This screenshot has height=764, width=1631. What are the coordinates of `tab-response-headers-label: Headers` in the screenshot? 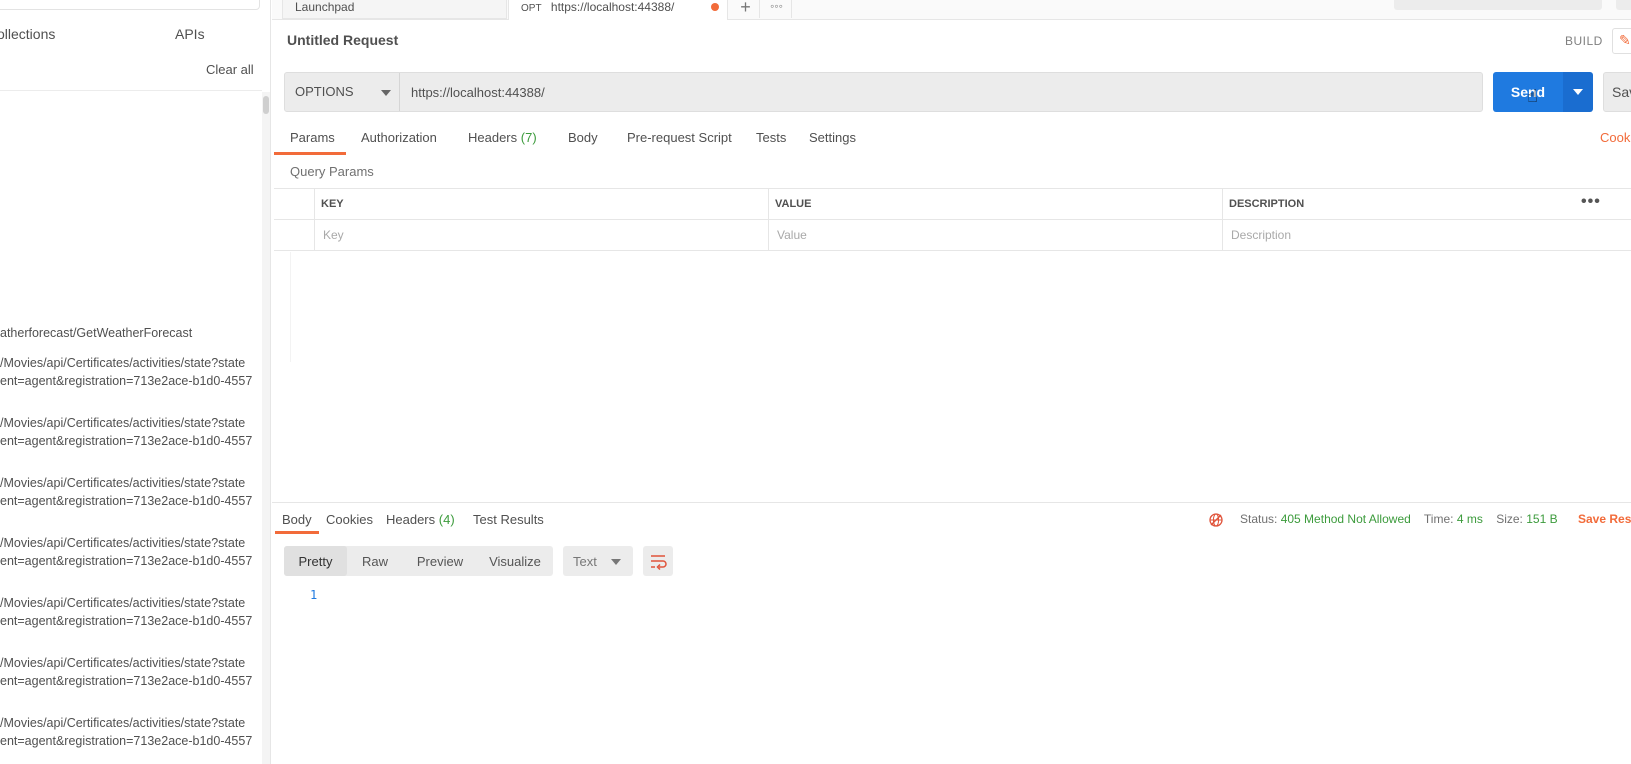 It's located at (411, 519).